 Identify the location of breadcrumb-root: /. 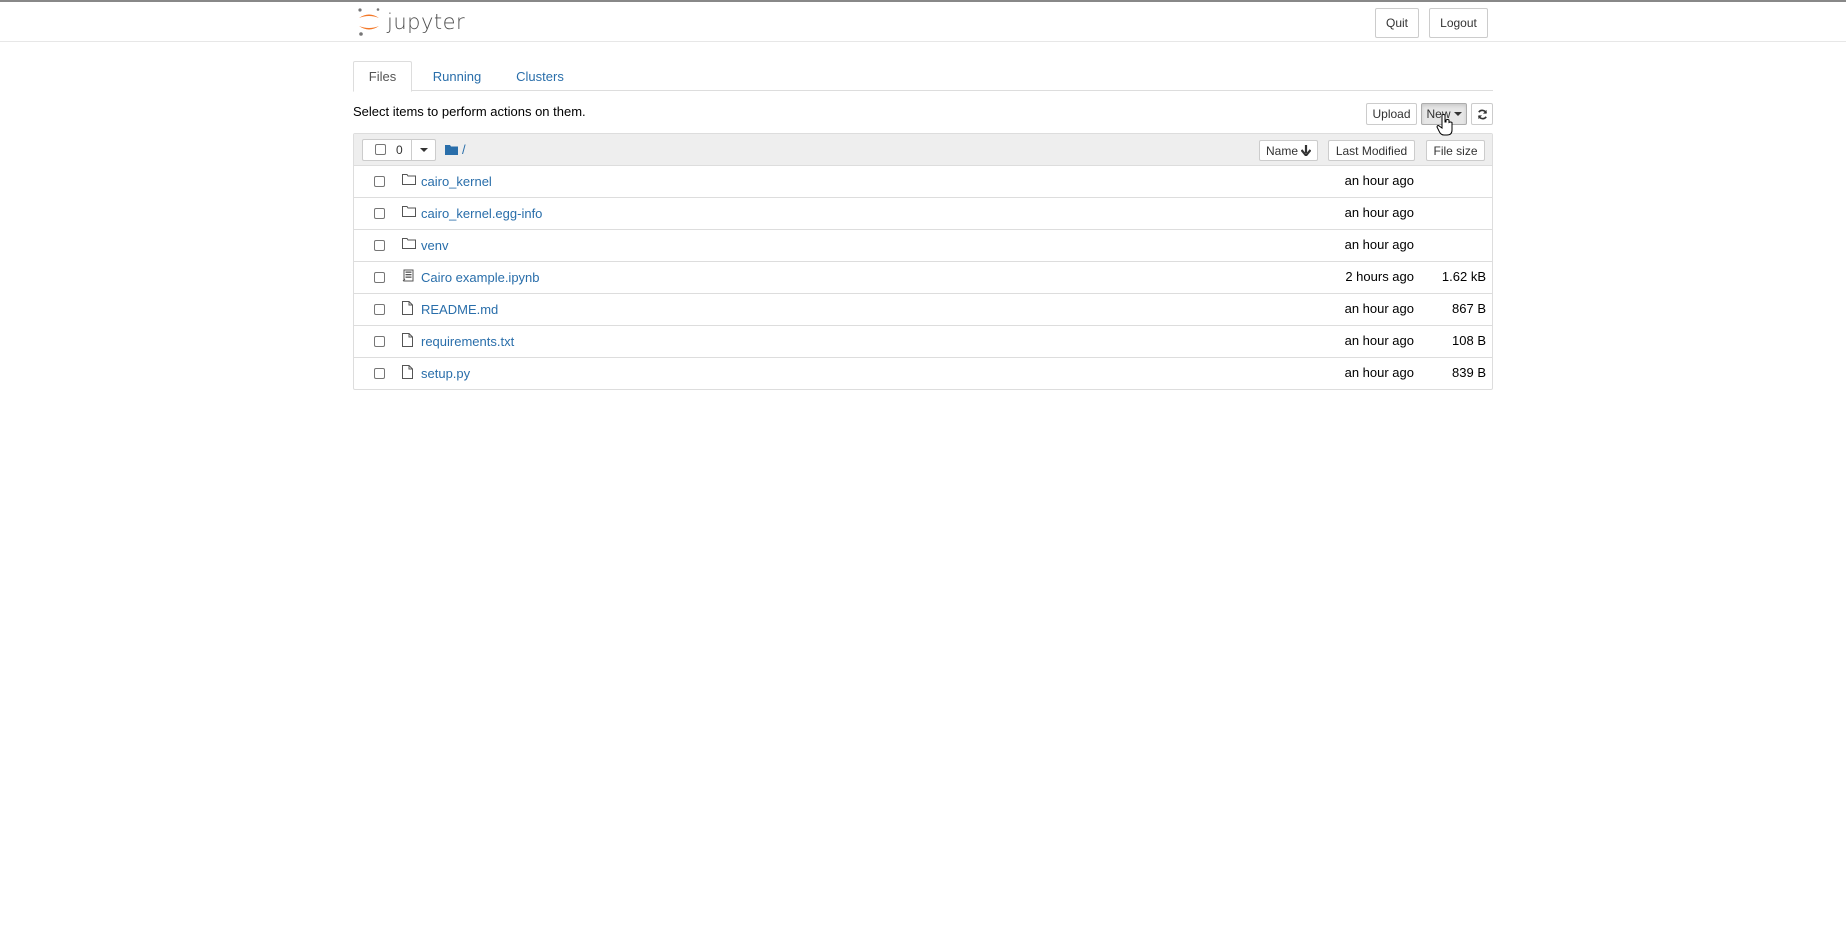
(464, 149).